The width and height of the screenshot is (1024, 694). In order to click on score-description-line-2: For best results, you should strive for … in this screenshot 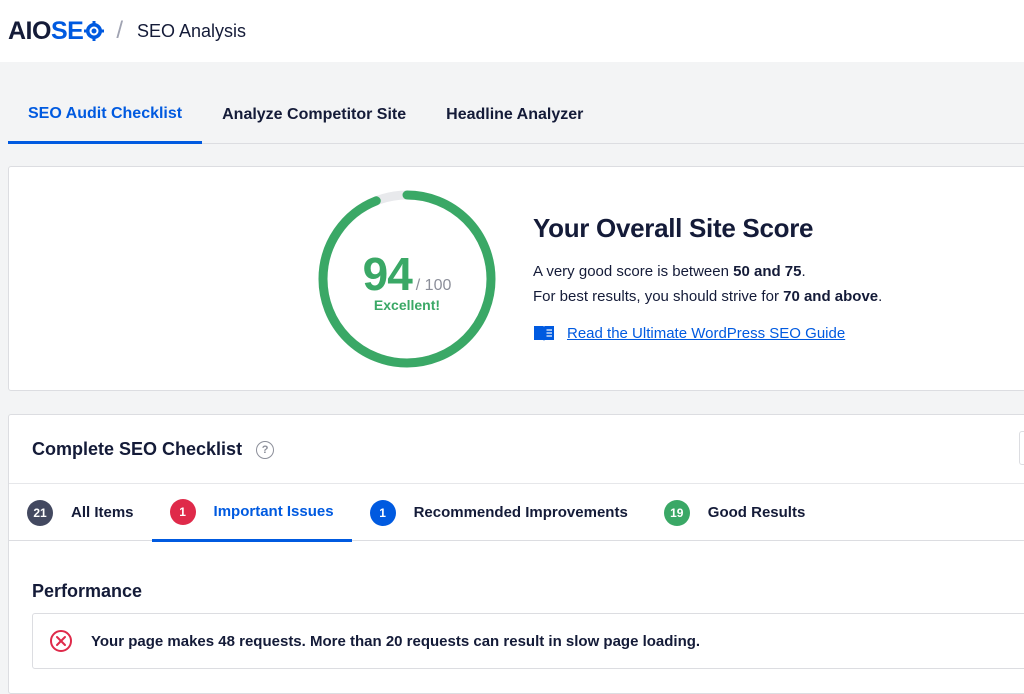, I will do `click(707, 296)`.